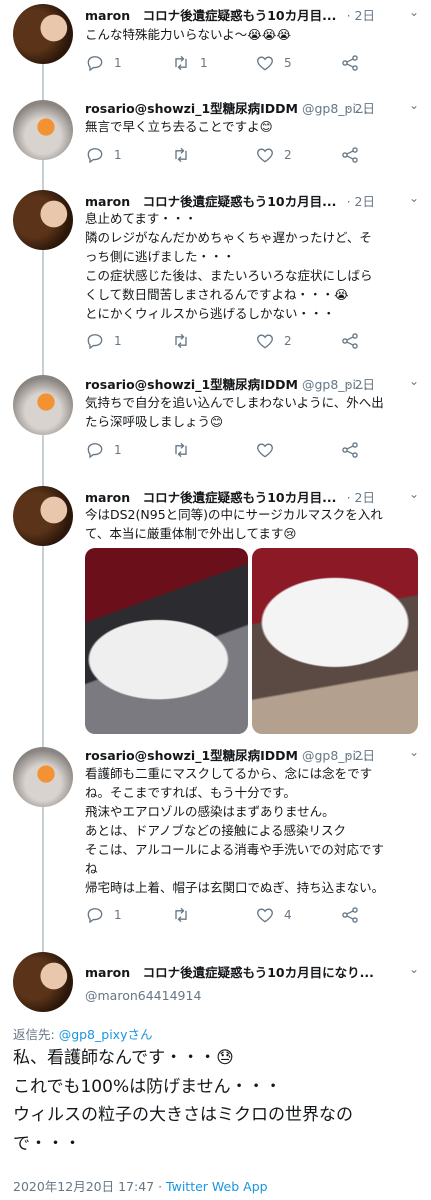 Image resolution: width=431 pixels, height=1200 pixels. I want to click on tweet-timestamp: 2020年12月20日 17:47 ·, so click(89, 1186).